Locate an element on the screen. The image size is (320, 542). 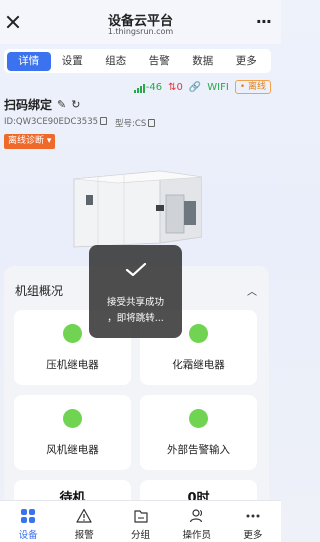
tab-alarms: 告警 is located at coordinates (160, 61).